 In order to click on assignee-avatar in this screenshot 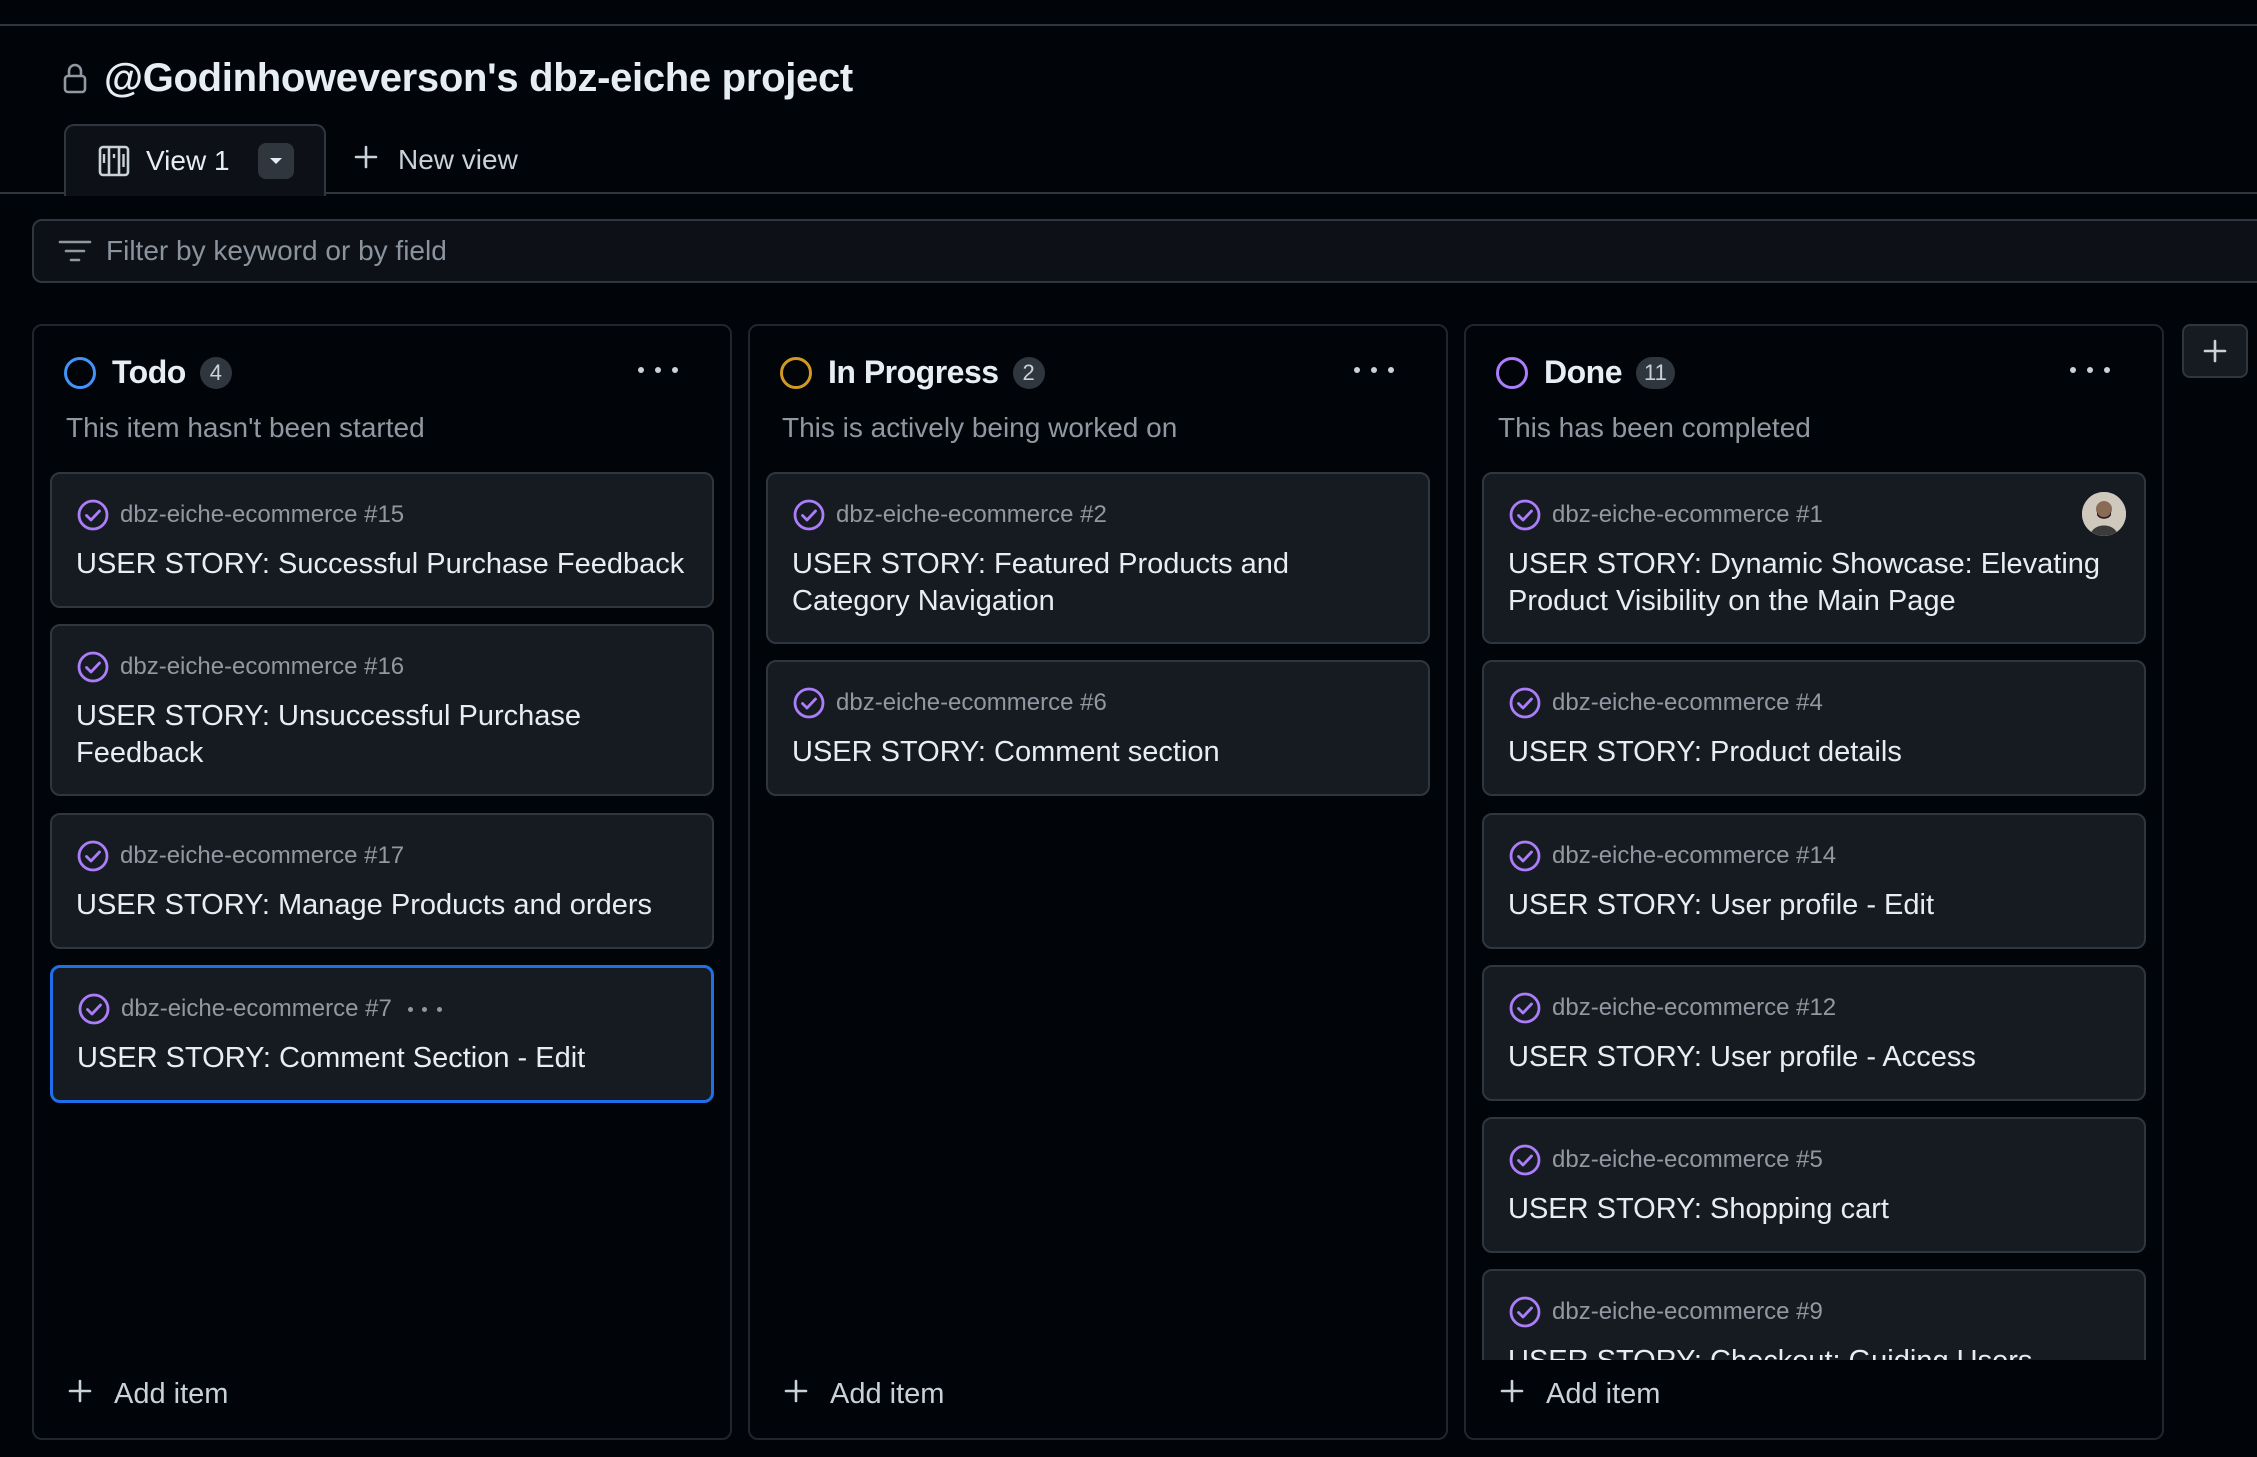, I will do `click(2104, 514)`.